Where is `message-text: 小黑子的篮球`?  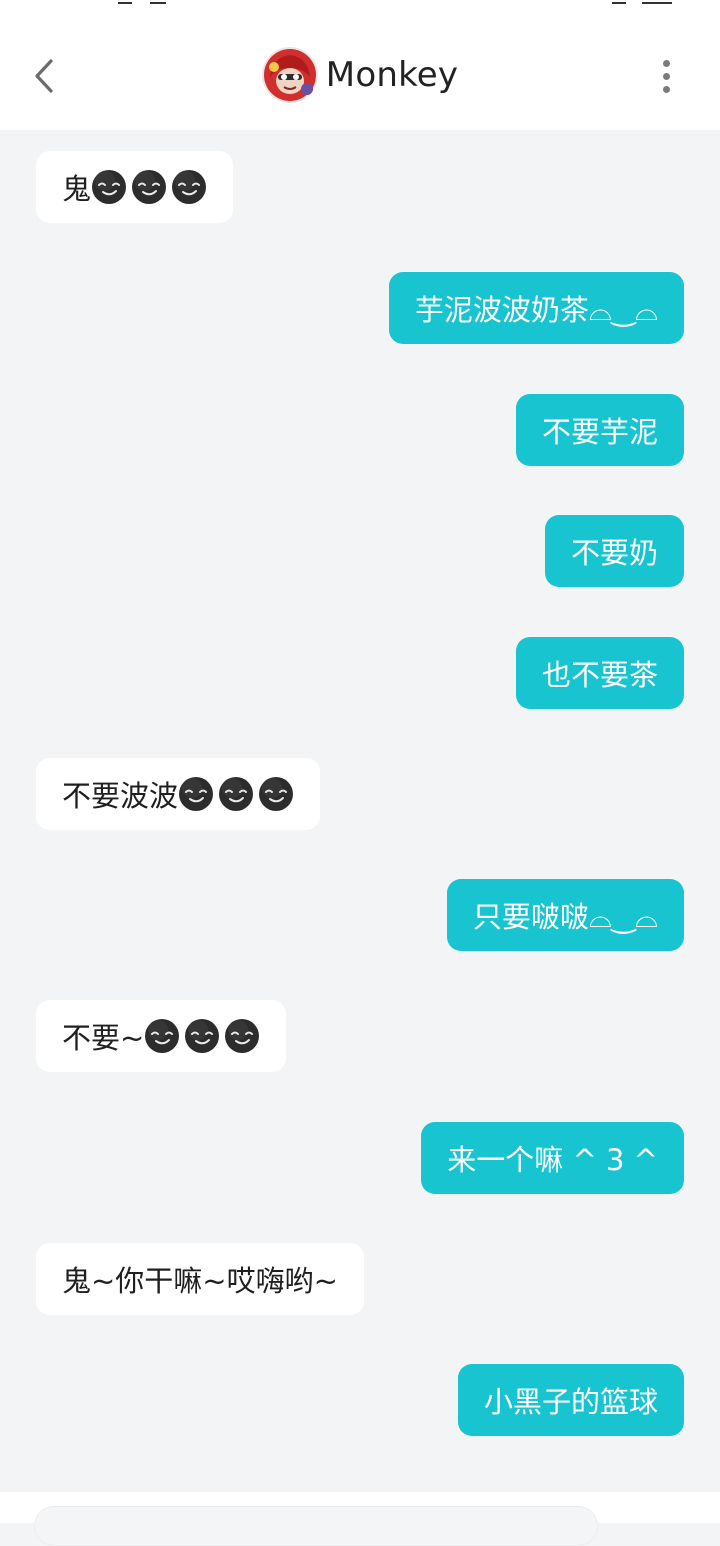 message-text: 小黑子的篮球 is located at coordinates (570, 1402).